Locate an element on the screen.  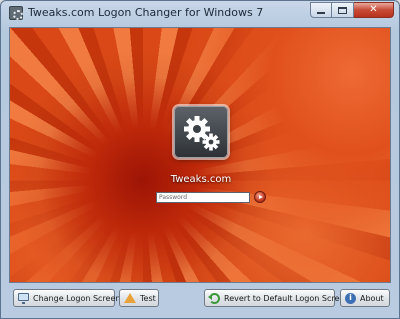
revert-icon is located at coordinates (214, 298).